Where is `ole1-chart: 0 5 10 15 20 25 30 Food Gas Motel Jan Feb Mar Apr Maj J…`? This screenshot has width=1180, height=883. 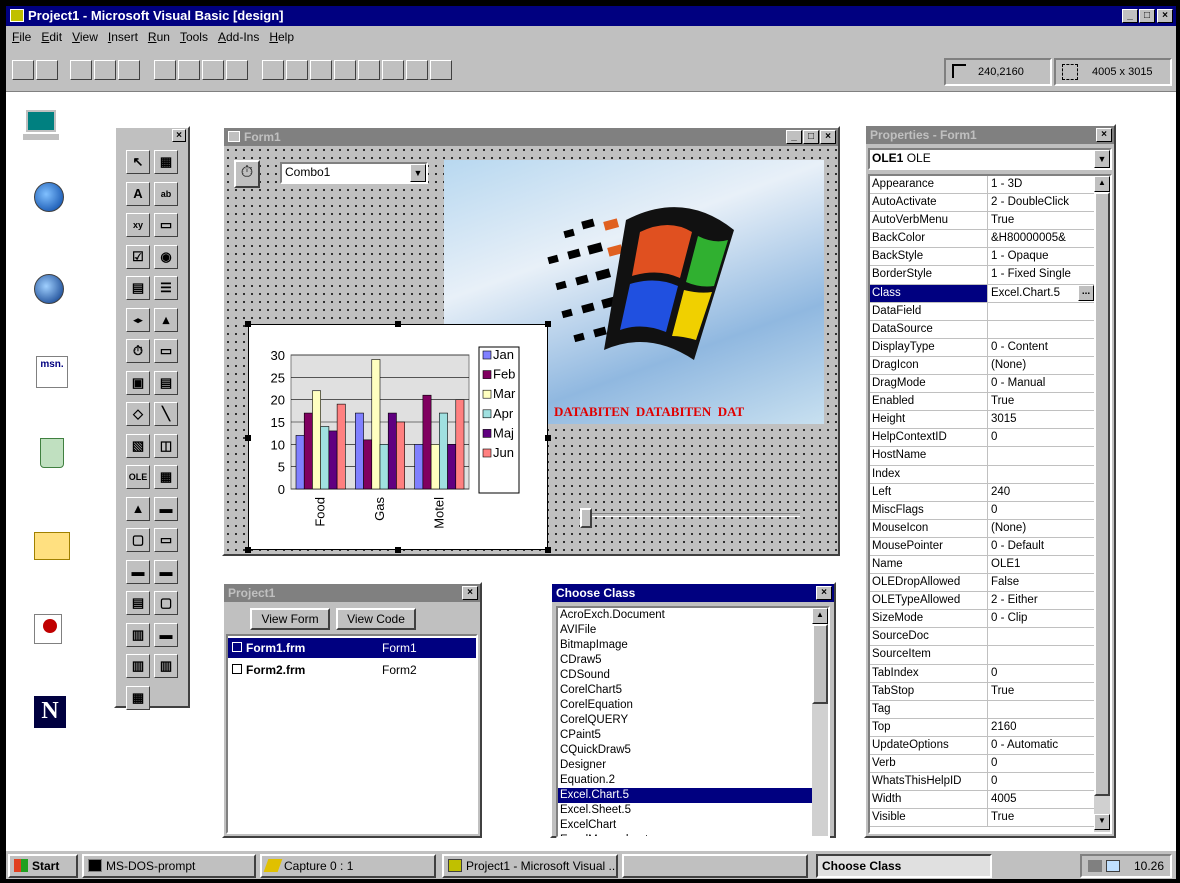 ole1-chart: 0 5 10 15 20 25 30 Food Gas Motel Jan Feb Mar Apr Maj J… is located at coordinates (398, 437).